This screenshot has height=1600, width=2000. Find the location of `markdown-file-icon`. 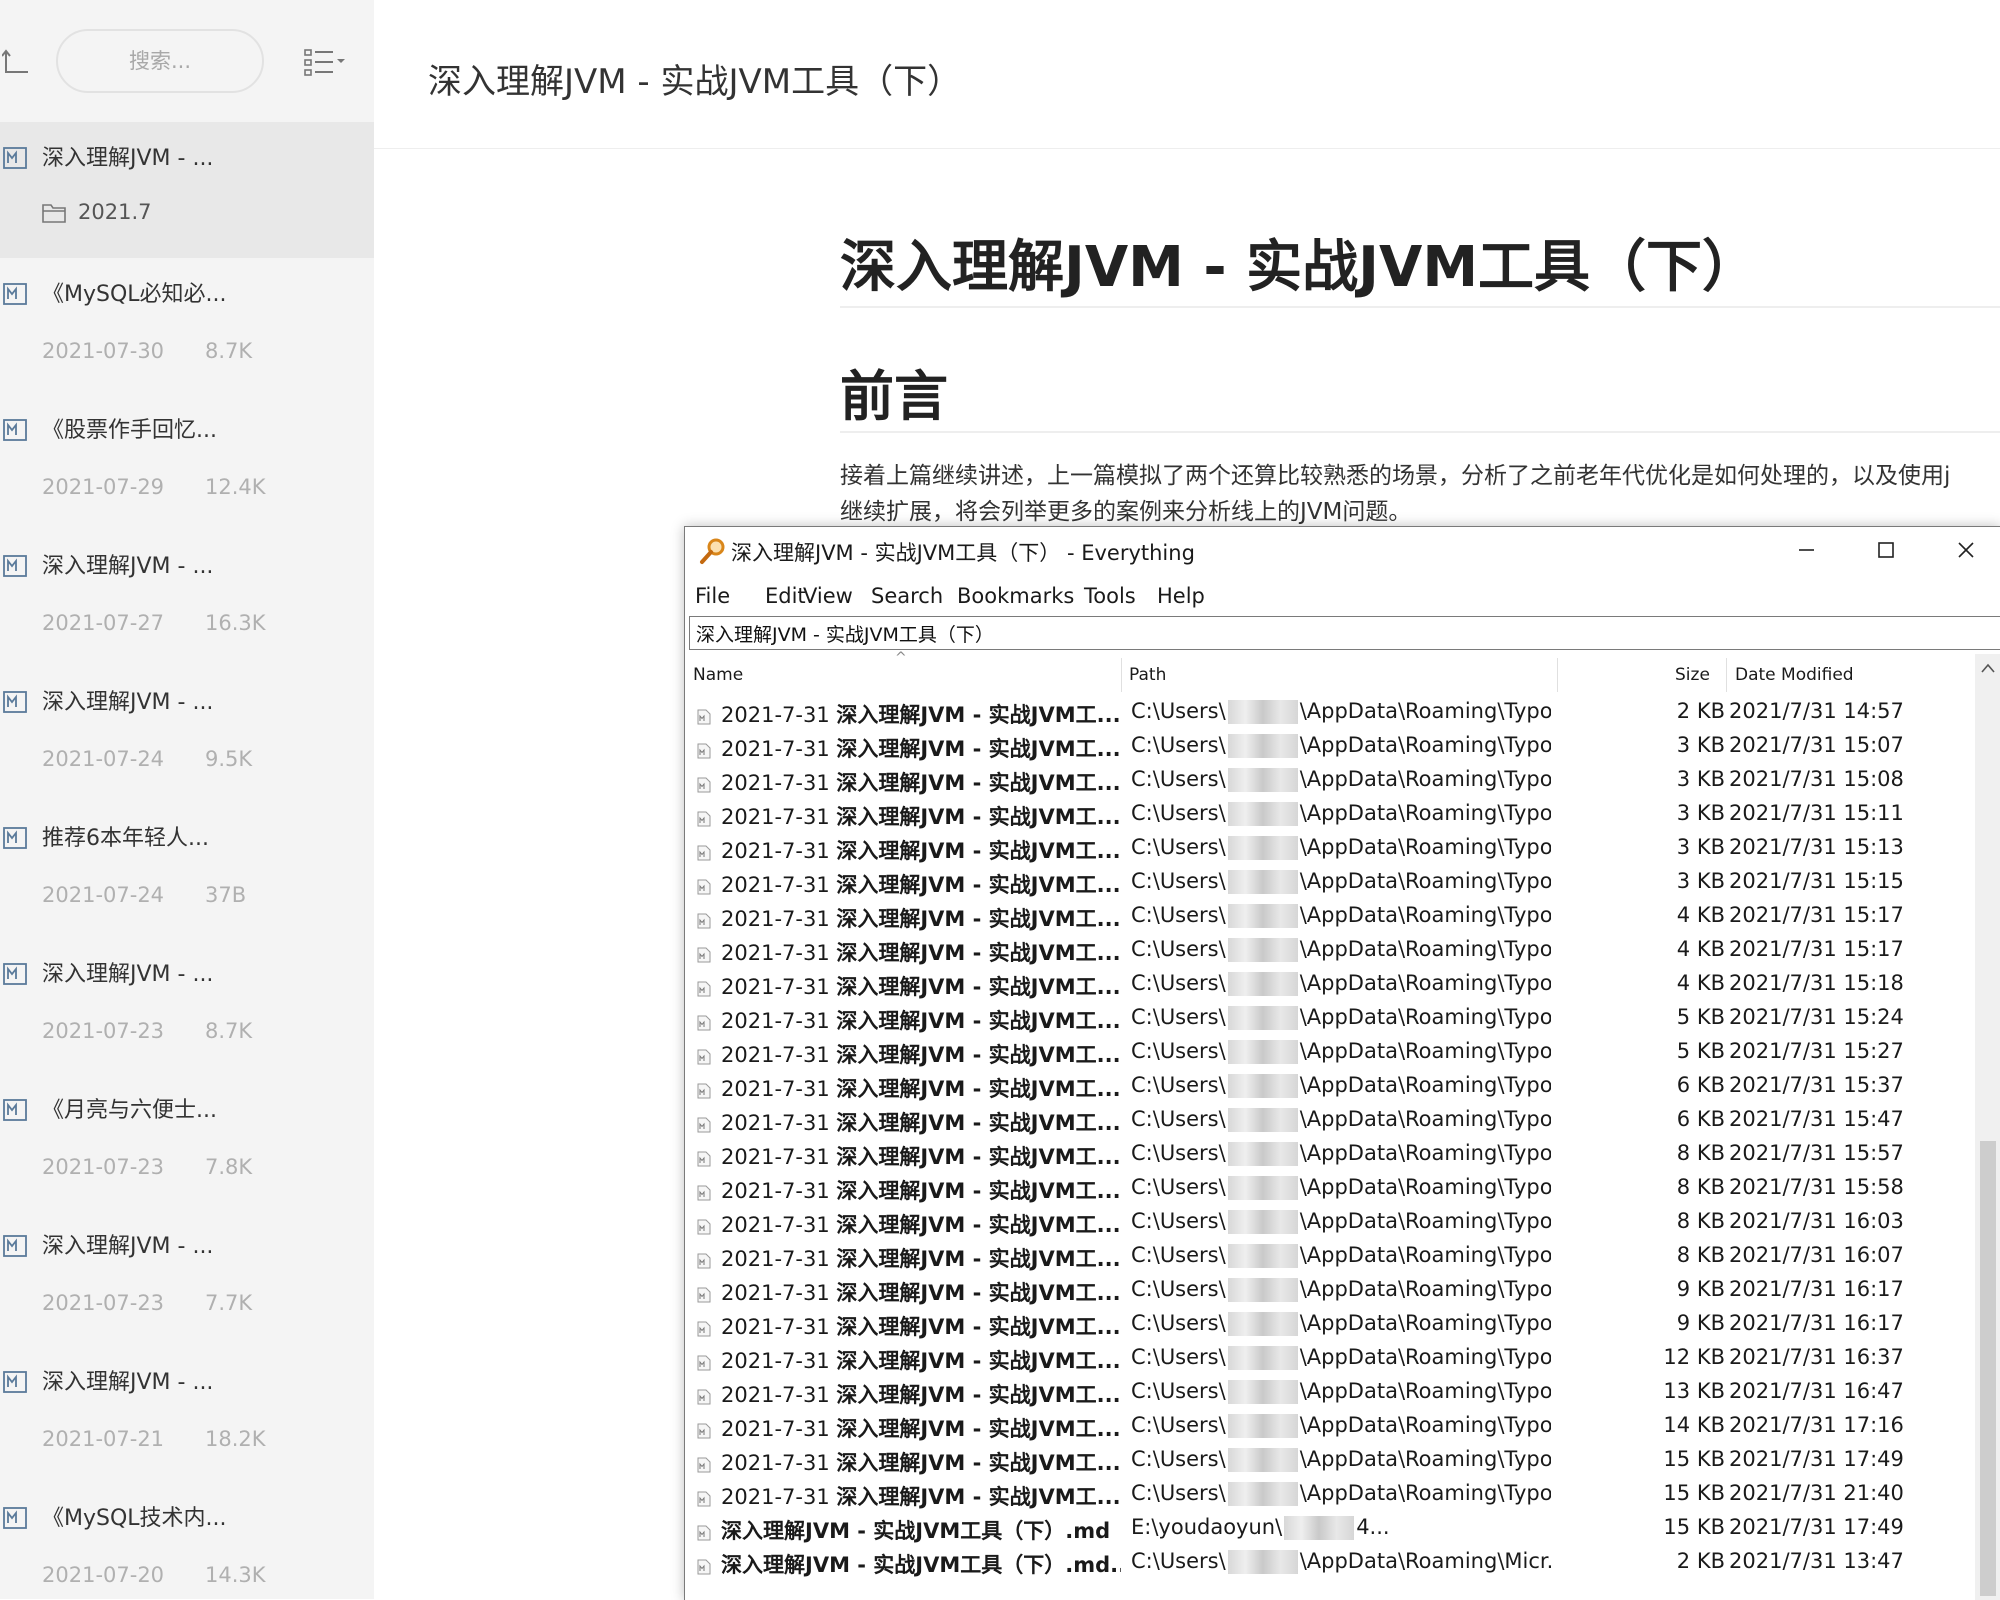

markdown-file-icon is located at coordinates (15, 430).